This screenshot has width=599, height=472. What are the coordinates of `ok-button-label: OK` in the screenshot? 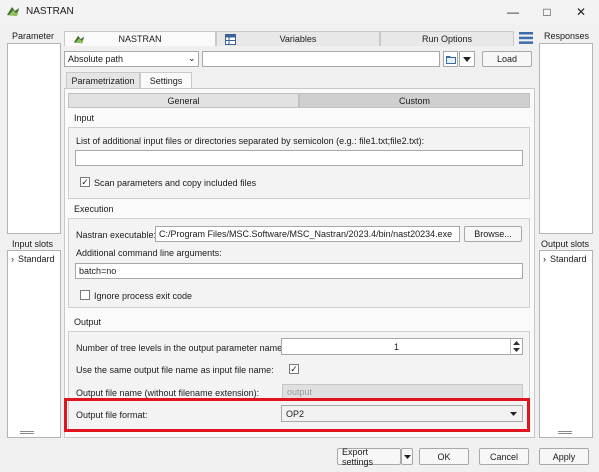 It's located at (444, 456).